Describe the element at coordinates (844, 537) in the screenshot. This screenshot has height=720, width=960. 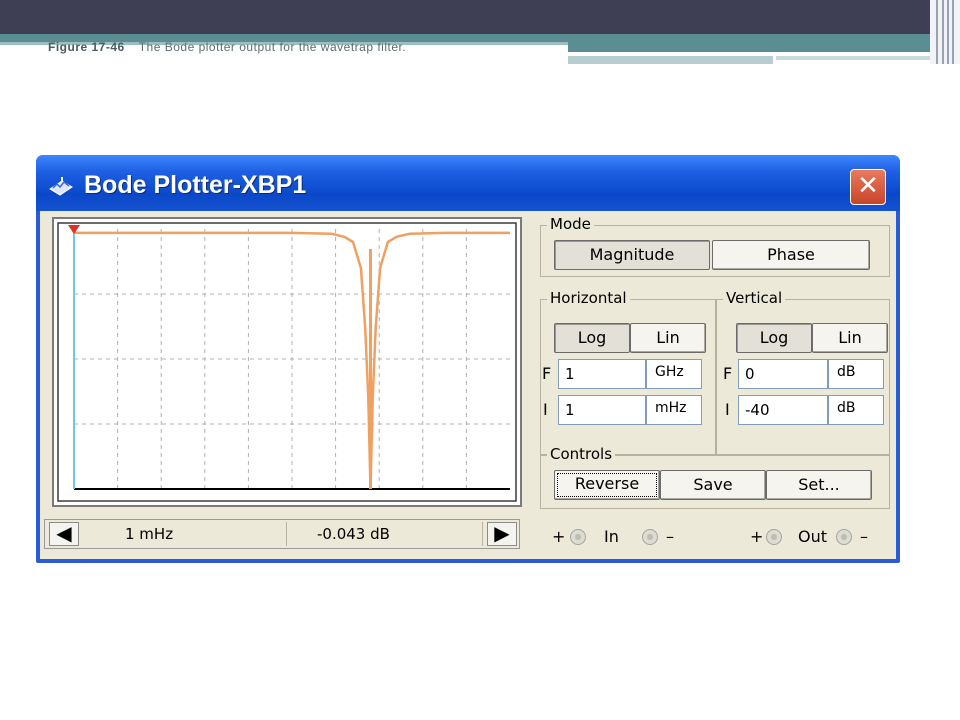
I see `out-minus-terminal` at that location.